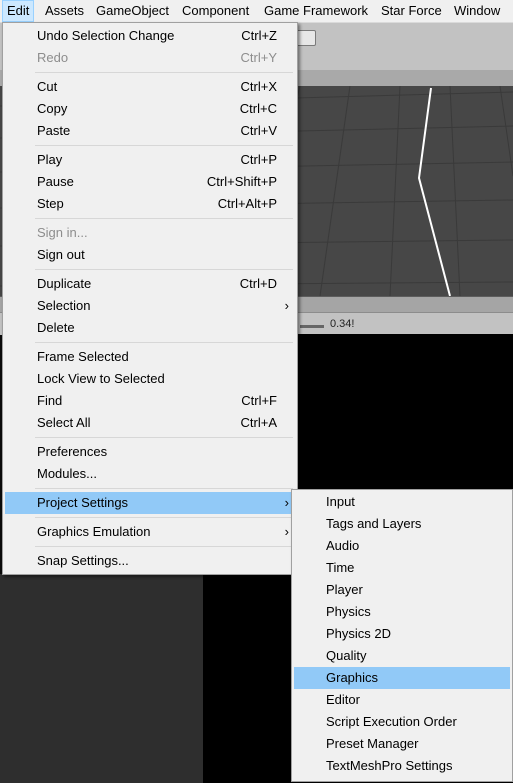 The image size is (513, 783). Describe the element at coordinates (258, 130) in the screenshot. I see `menu-item-shortcut: Ctrl+V` at that location.